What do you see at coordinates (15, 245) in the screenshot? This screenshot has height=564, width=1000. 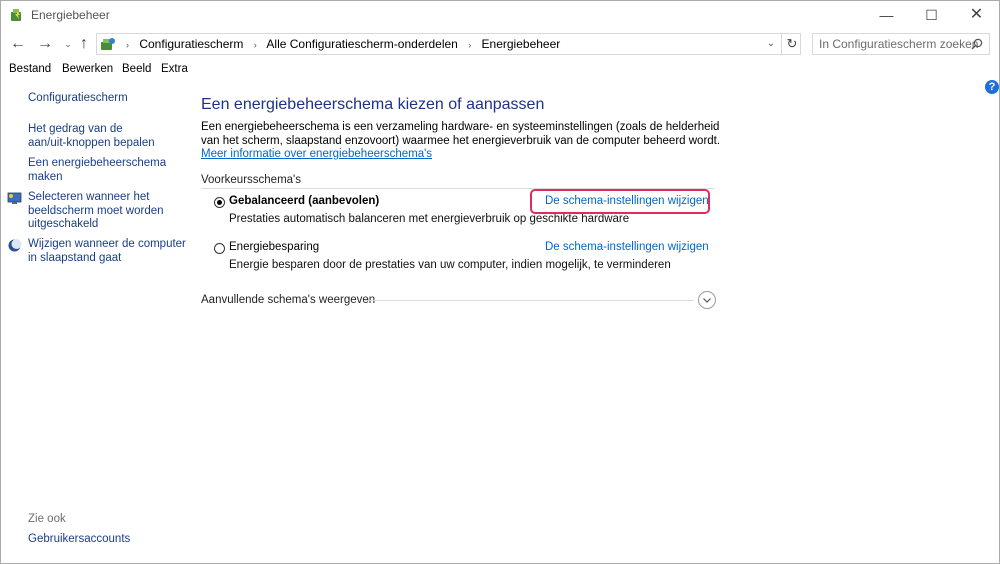 I see `moon-icon` at bounding box center [15, 245].